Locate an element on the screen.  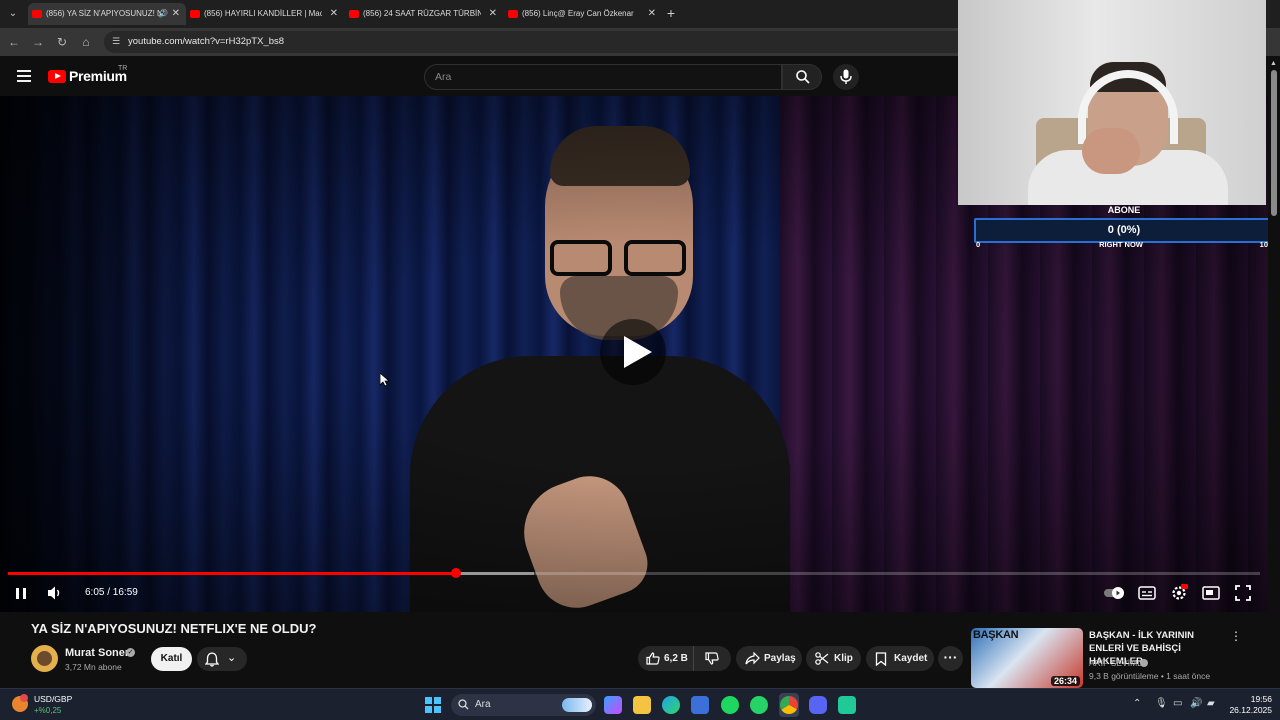
tab-search-chevron-icon: ⌄ is located at coordinates (13, 14).